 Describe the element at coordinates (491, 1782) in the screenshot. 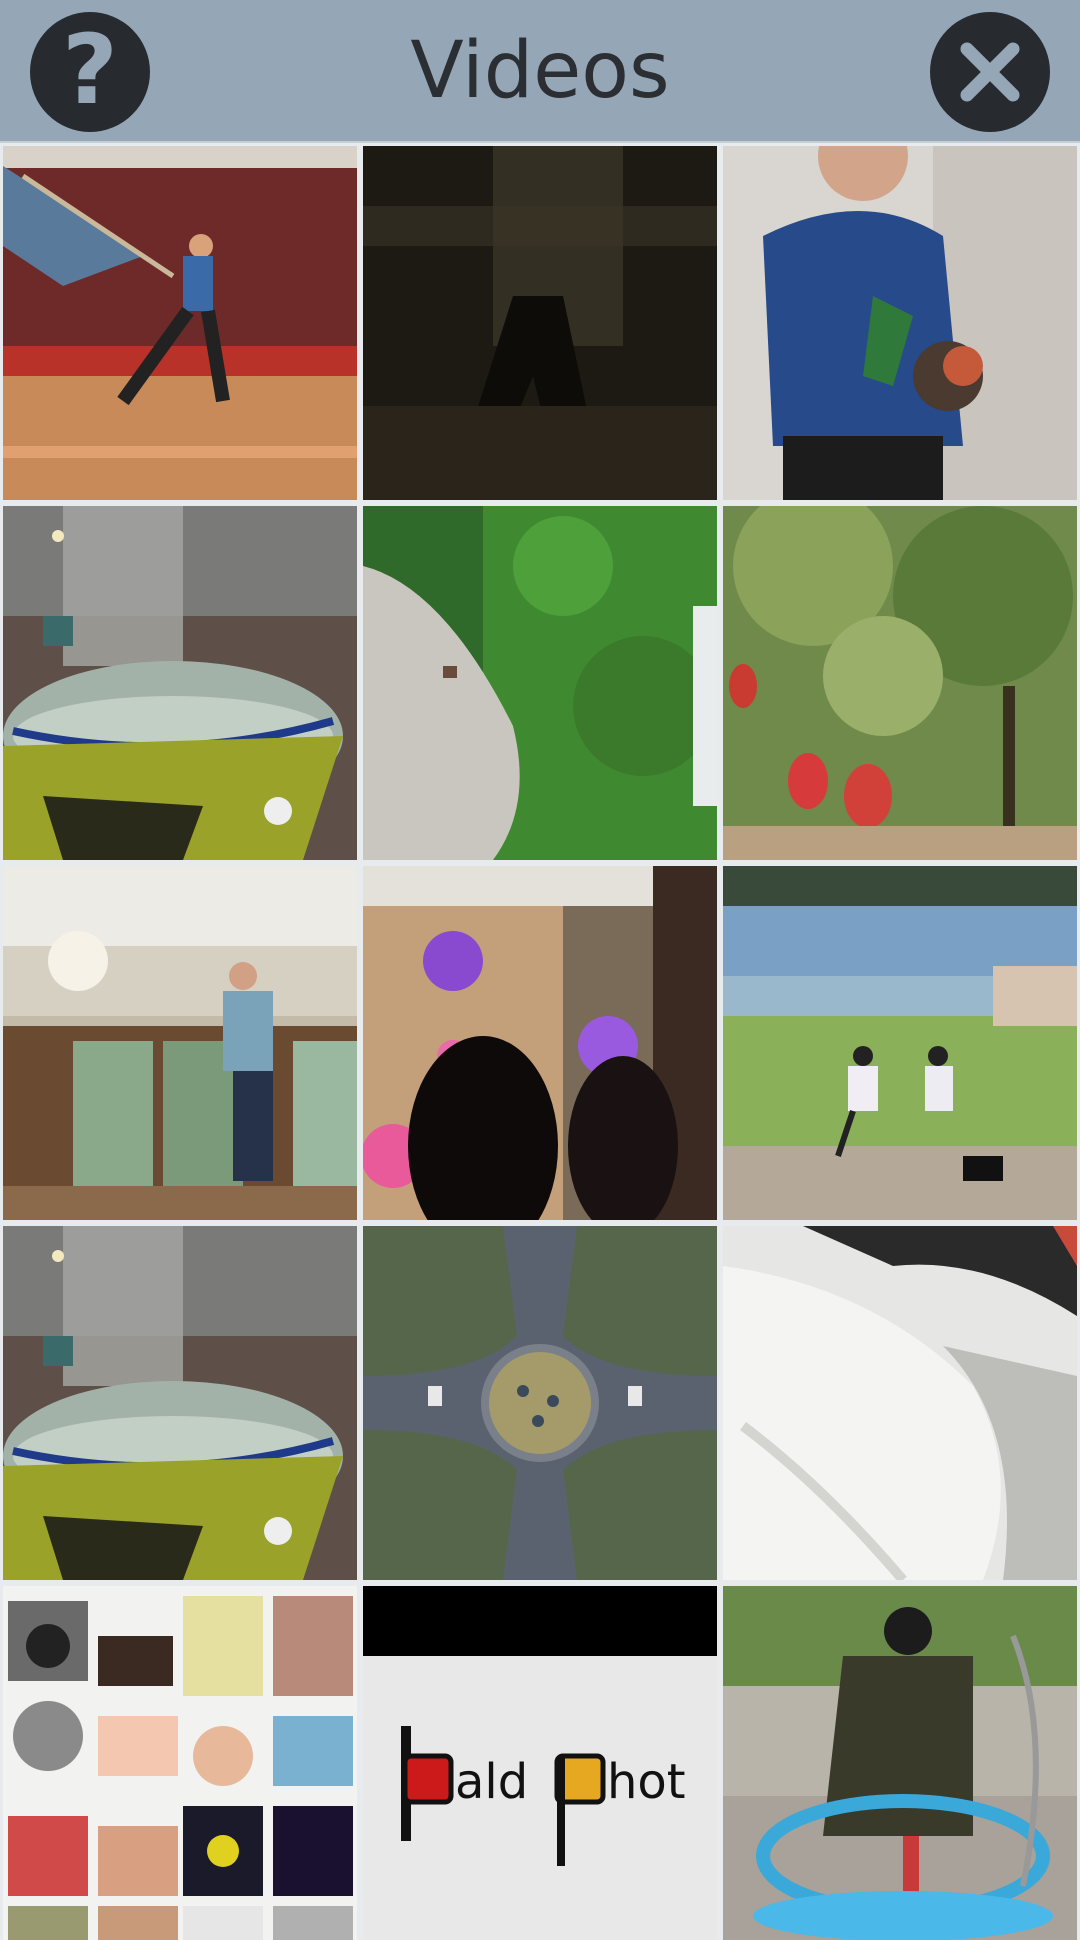

I see `logo-text: ald` at that location.